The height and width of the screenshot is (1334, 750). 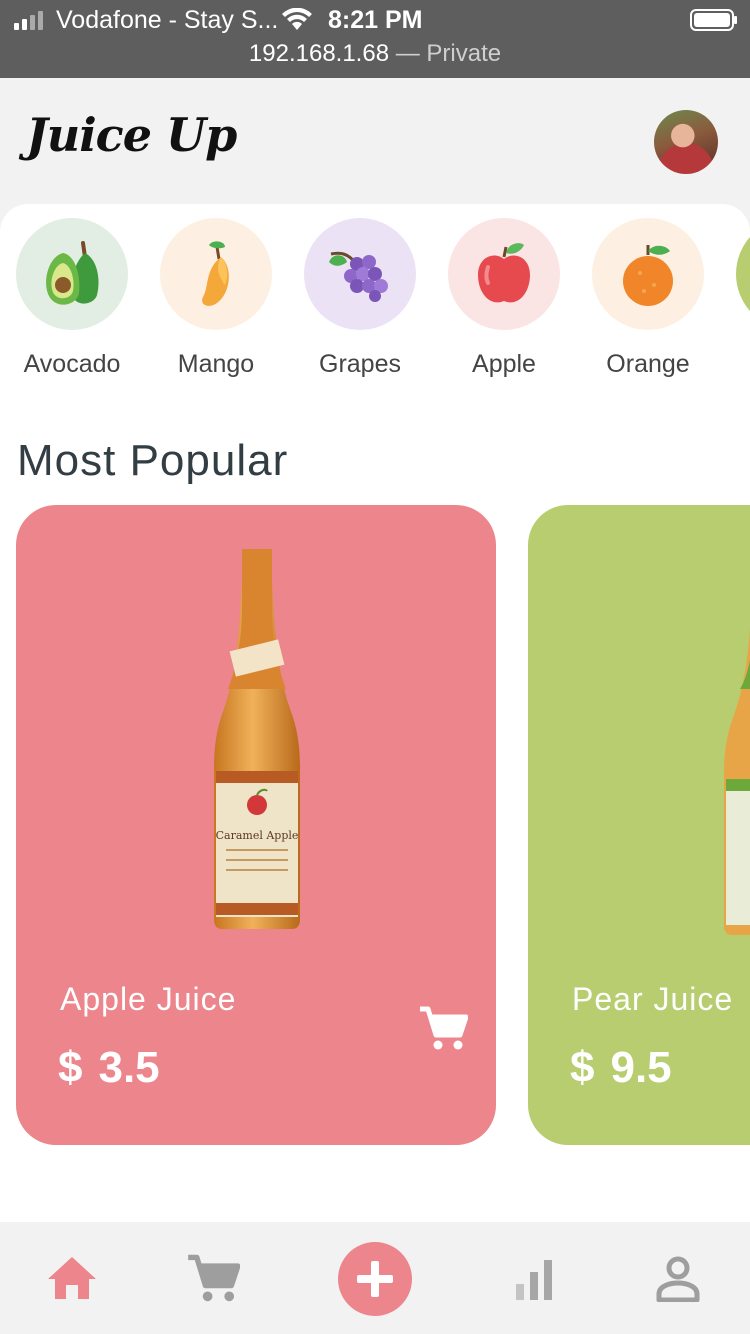 I want to click on grapes-icon, so click(x=358, y=276).